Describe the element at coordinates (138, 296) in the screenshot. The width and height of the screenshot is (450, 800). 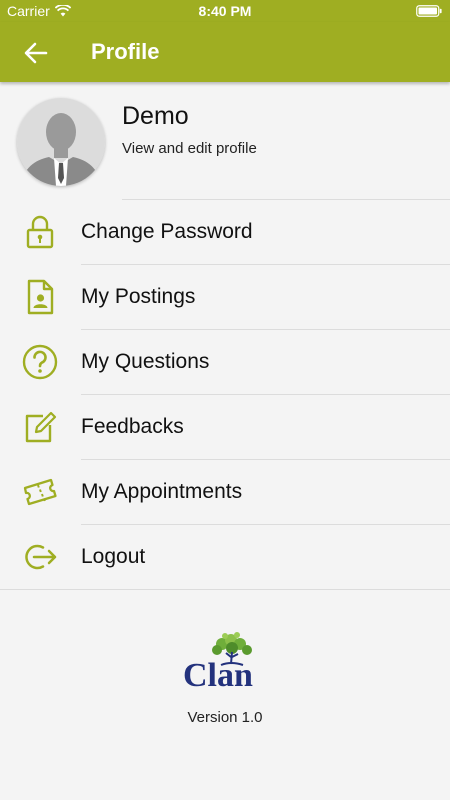
I see `menu-item-label: My Postings` at that location.